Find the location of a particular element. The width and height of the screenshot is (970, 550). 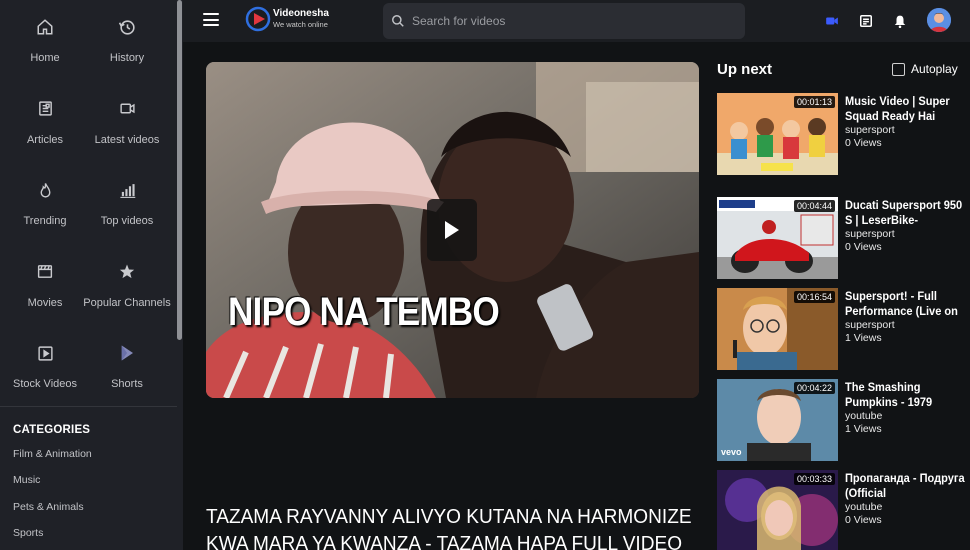

upload-video-button is located at coordinates (832, 21).